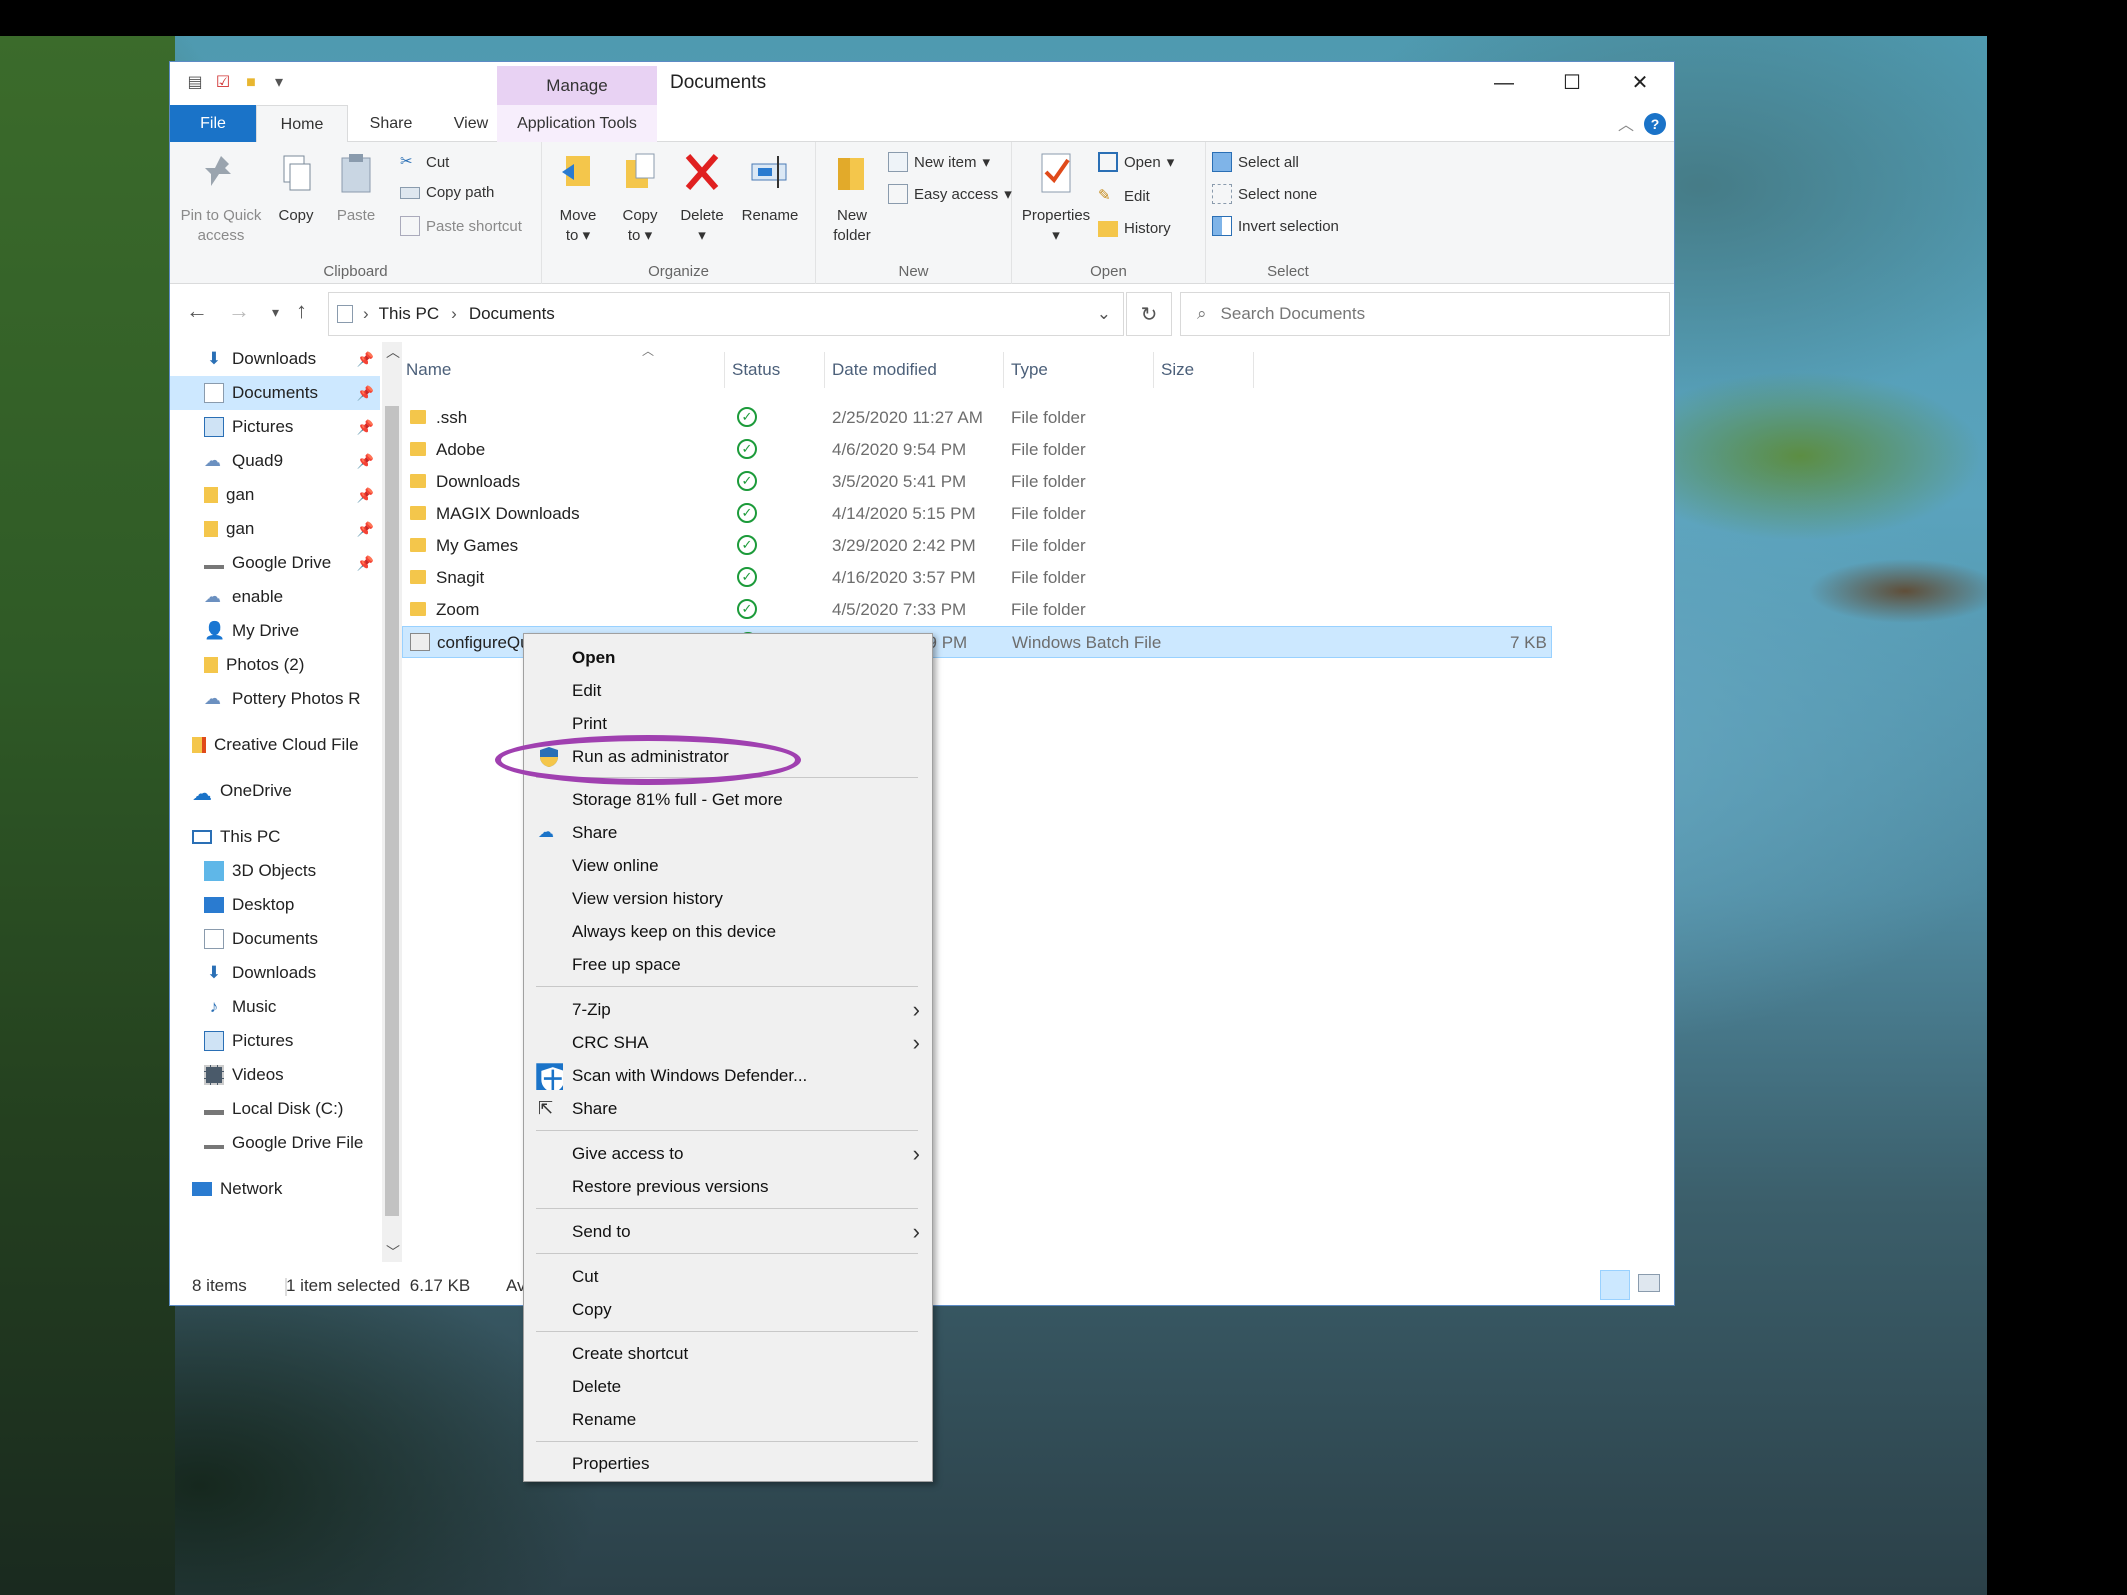 This screenshot has width=2127, height=1595. What do you see at coordinates (770, 188) in the screenshot?
I see `rename-button: Rename` at bounding box center [770, 188].